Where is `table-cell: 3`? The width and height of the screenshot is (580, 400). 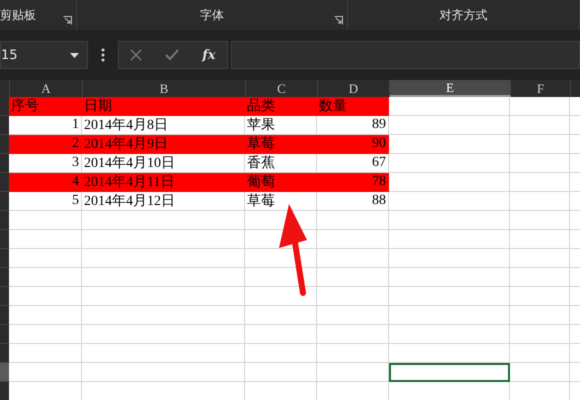
table-cell: 3 is located at coordinates (45, 163).